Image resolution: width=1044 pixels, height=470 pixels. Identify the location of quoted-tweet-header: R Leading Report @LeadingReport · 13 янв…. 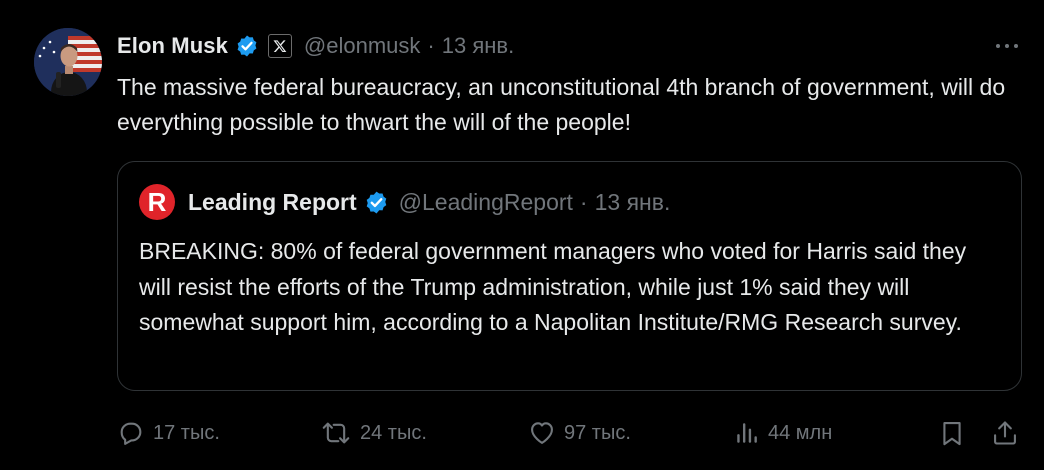
(404, 202).